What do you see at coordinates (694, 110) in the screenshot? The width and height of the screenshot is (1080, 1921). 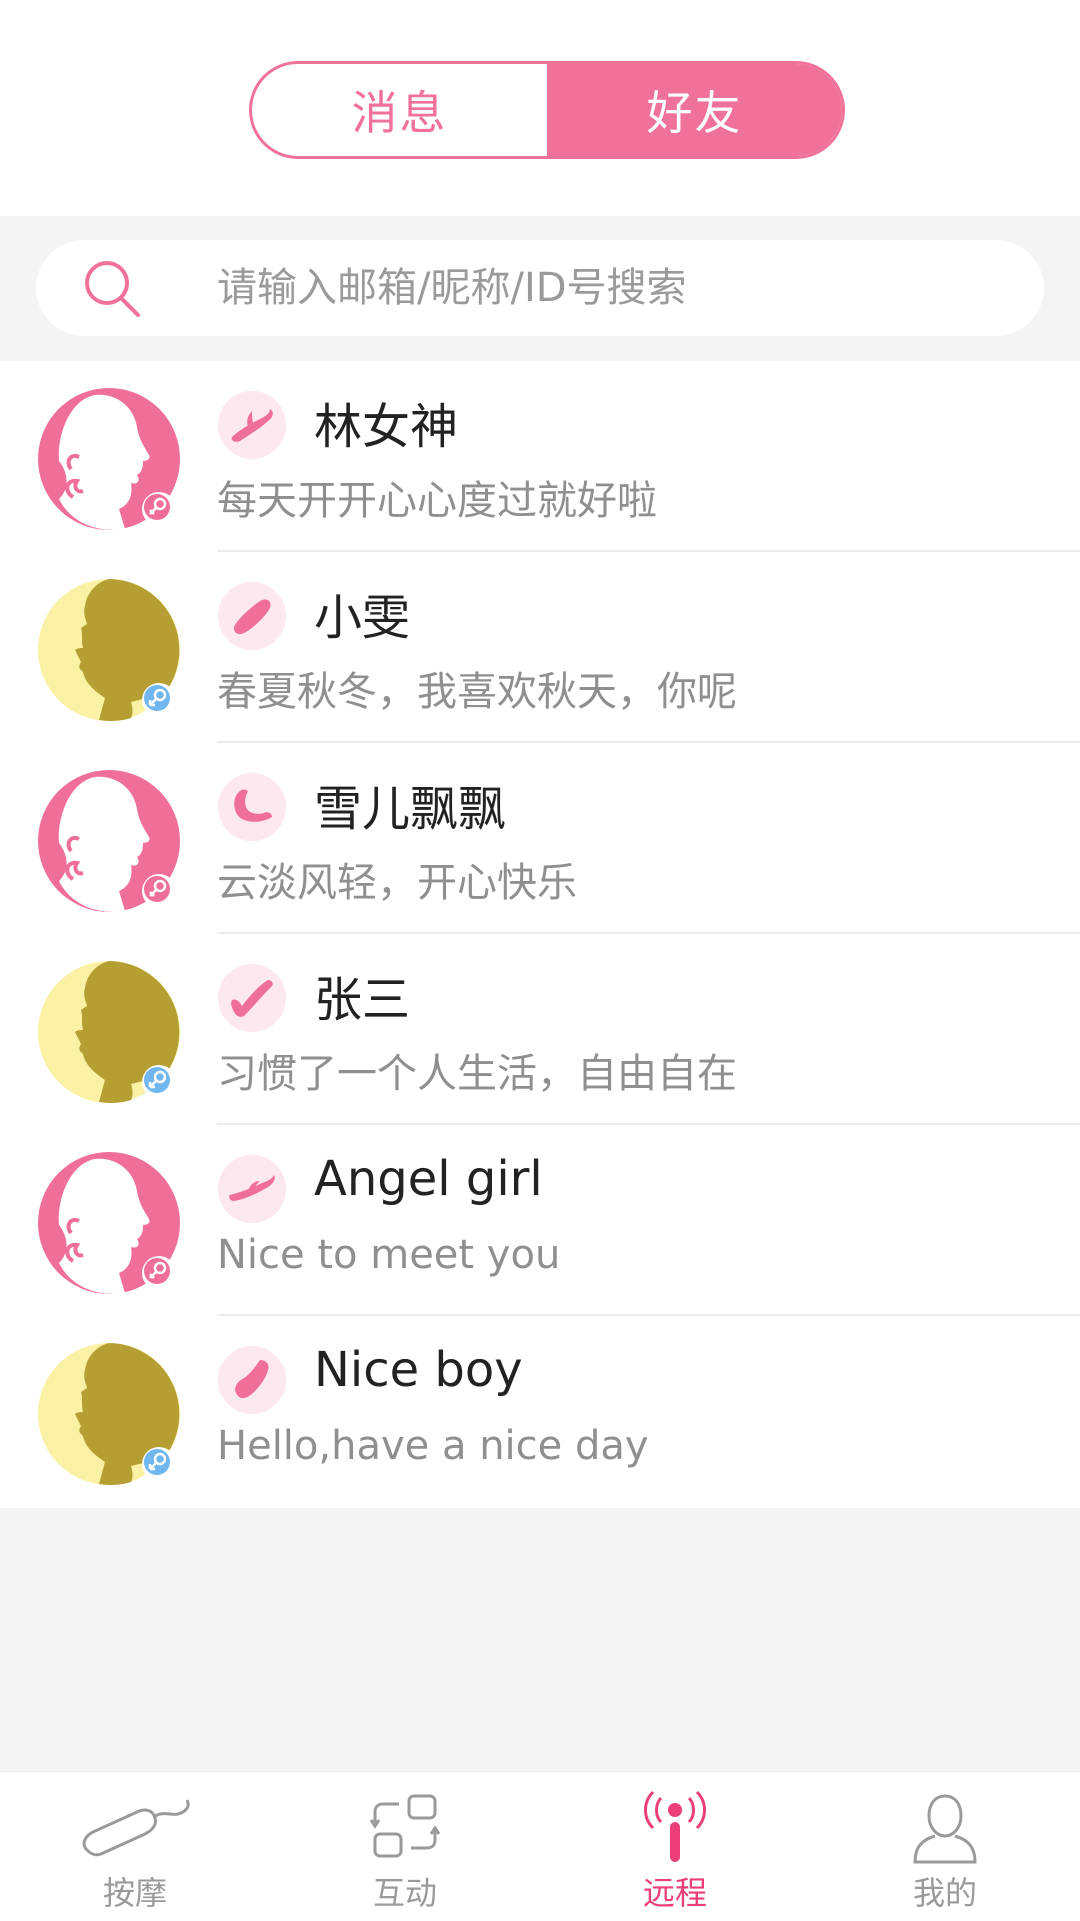 I see `tab-friends: 好友` at bounding box center [694, 110].